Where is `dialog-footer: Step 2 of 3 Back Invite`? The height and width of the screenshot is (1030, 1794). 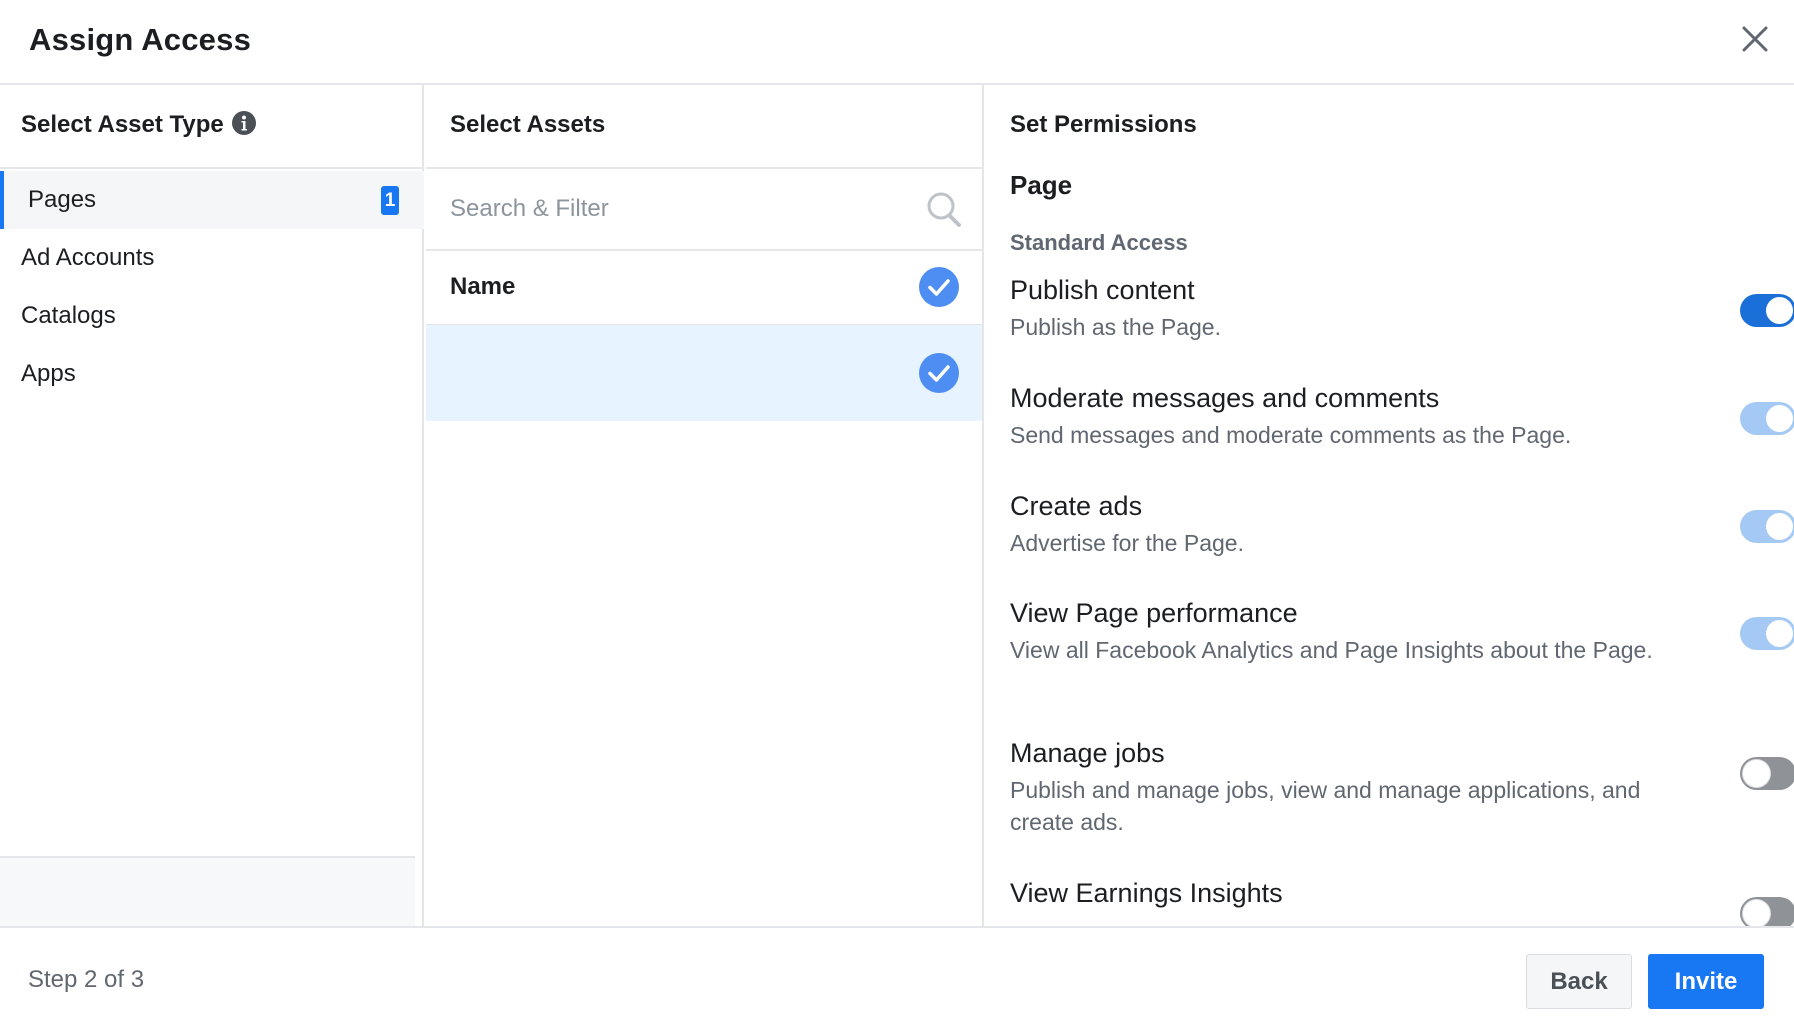 dialog-footer: Step 2 of 3 Back Invite is located at coordinates (897, 978).